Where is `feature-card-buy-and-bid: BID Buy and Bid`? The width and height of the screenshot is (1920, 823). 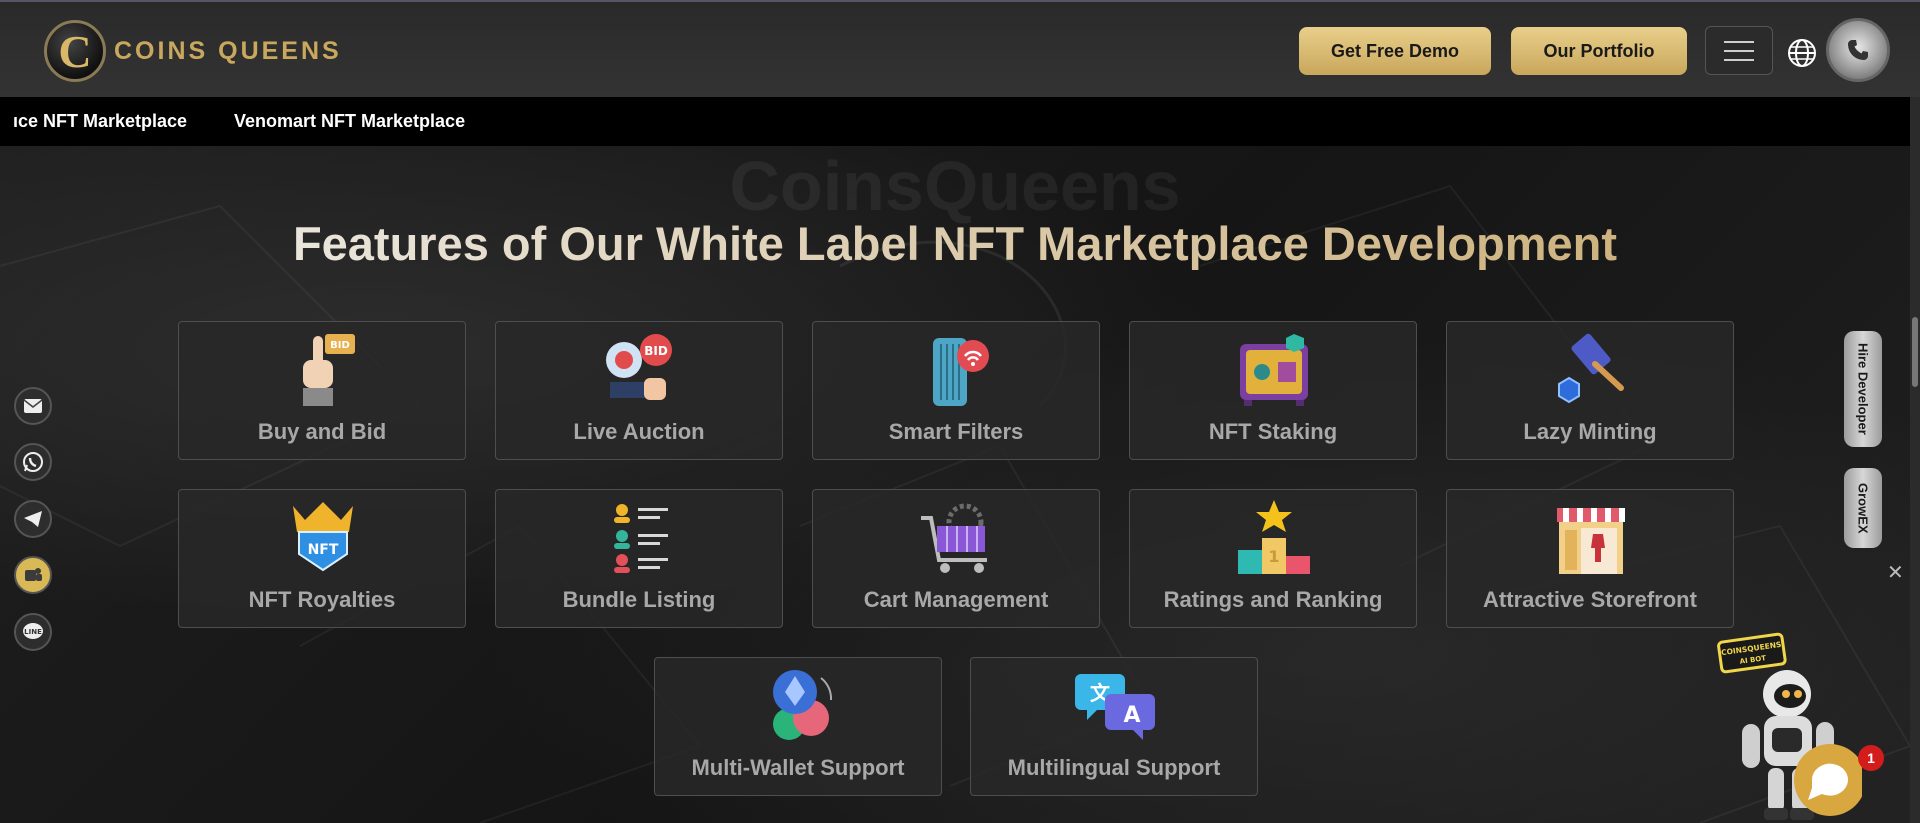
feature-card-buy-and-bid: BID Buy and Bid is located at coordinates (322, 390).